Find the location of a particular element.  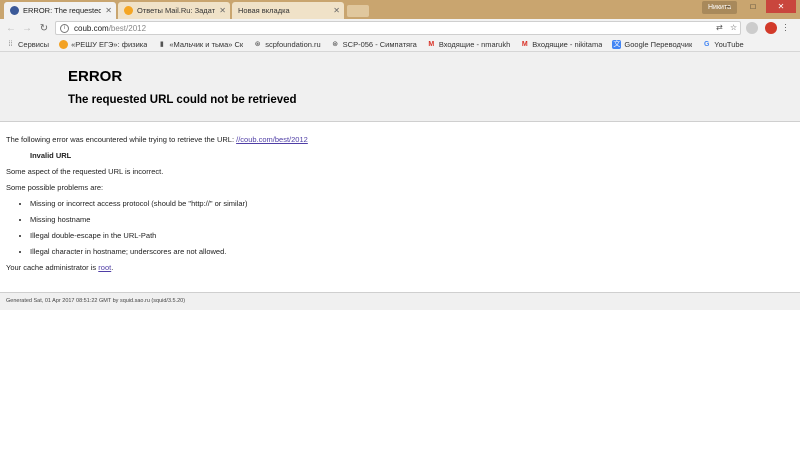

list-item: Missing hostname is located at coordinates (408, 220).